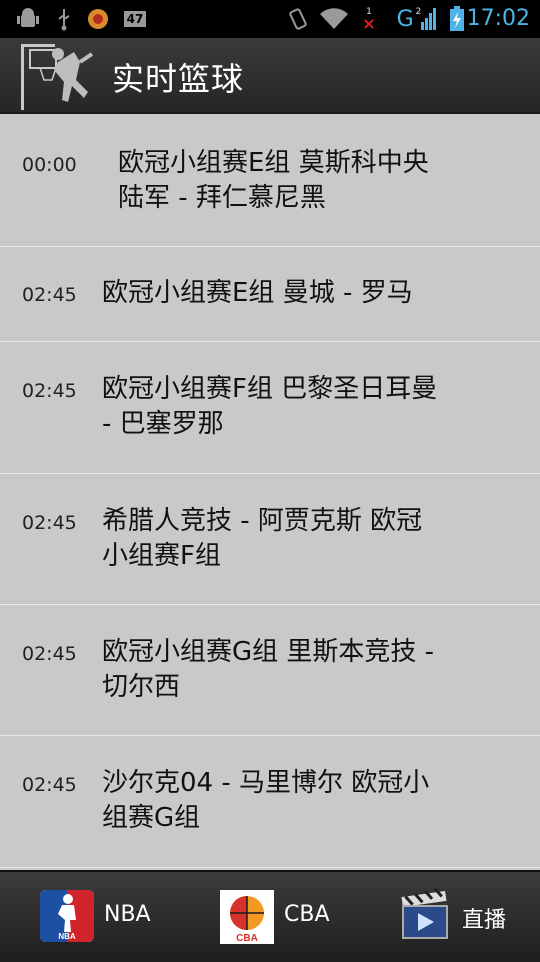 The image size is (540, 962). What do you see at coordinates (498, 18) in the screenshot?
I see `clock: 17:02` at bounding box center [498, 18].